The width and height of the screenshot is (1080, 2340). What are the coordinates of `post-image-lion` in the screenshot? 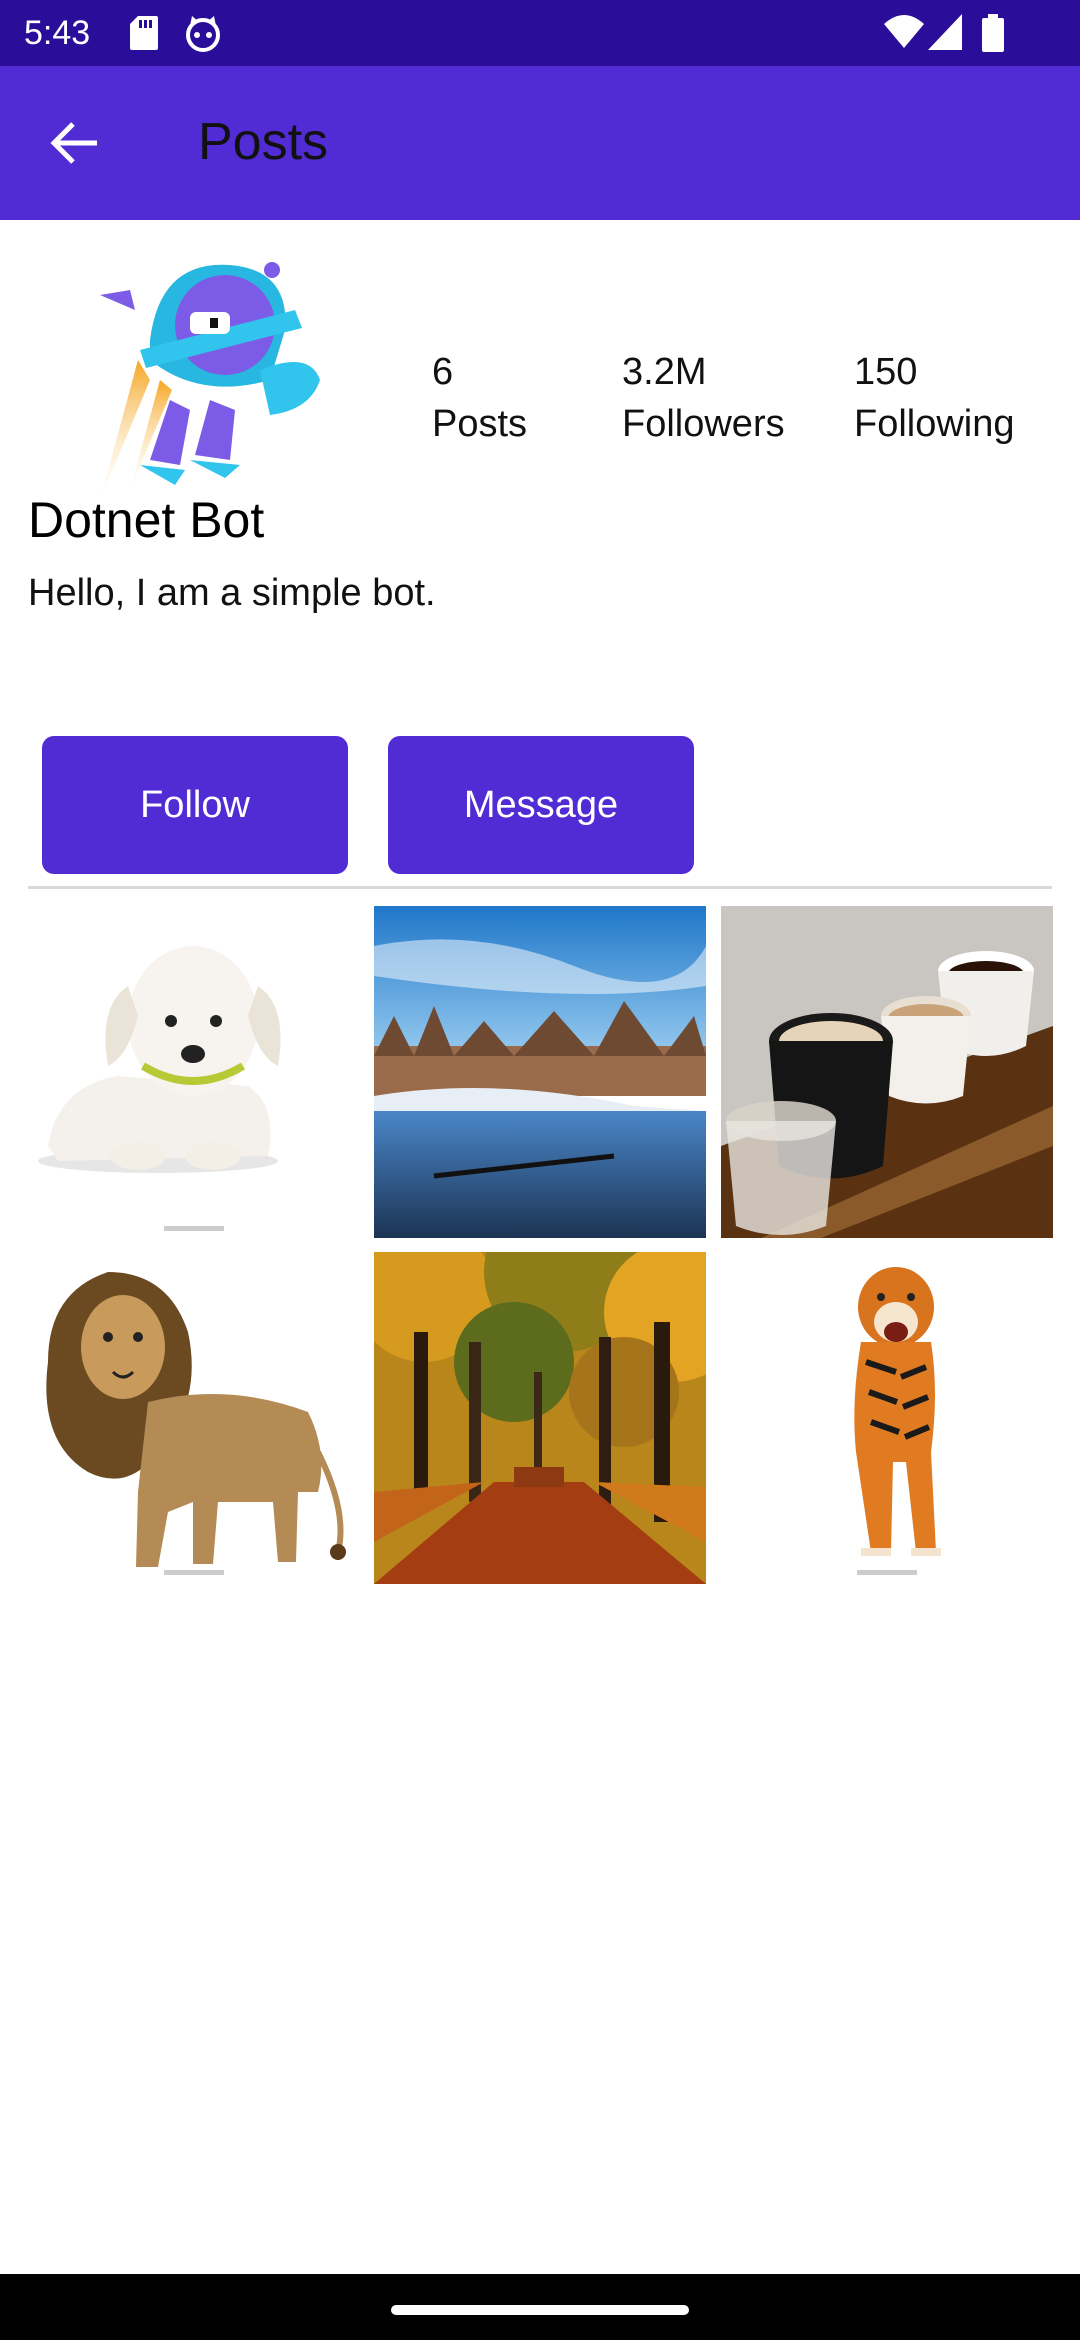 It's located at (194, 1418).